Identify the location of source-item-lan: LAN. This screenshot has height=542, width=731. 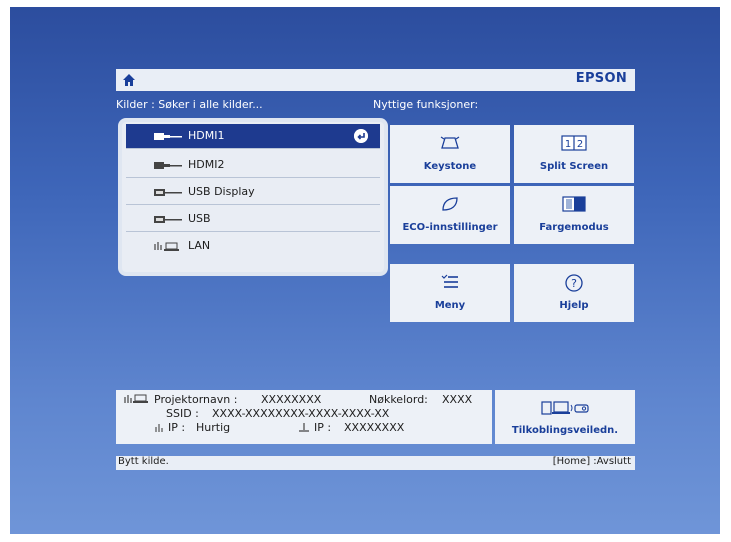
(253, 246).